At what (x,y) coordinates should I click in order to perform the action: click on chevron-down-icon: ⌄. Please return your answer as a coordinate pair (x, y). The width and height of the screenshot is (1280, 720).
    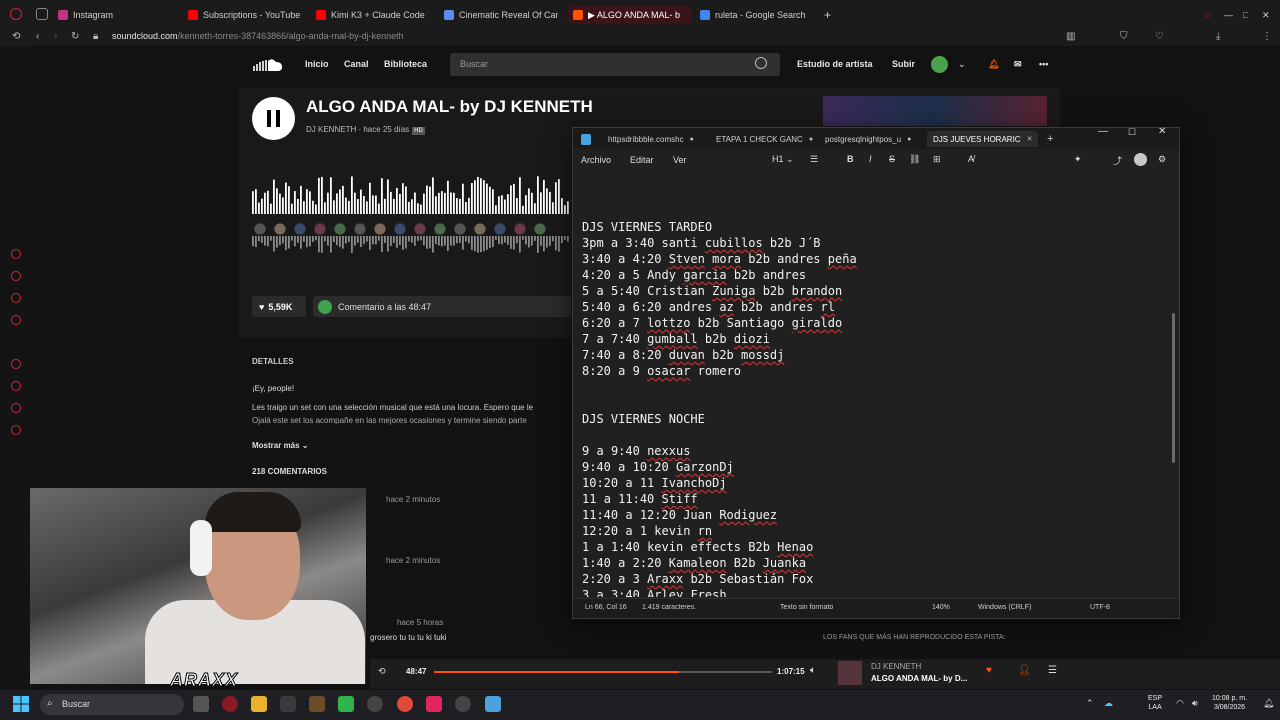
    Looking at the image, I should click on (962, 64).